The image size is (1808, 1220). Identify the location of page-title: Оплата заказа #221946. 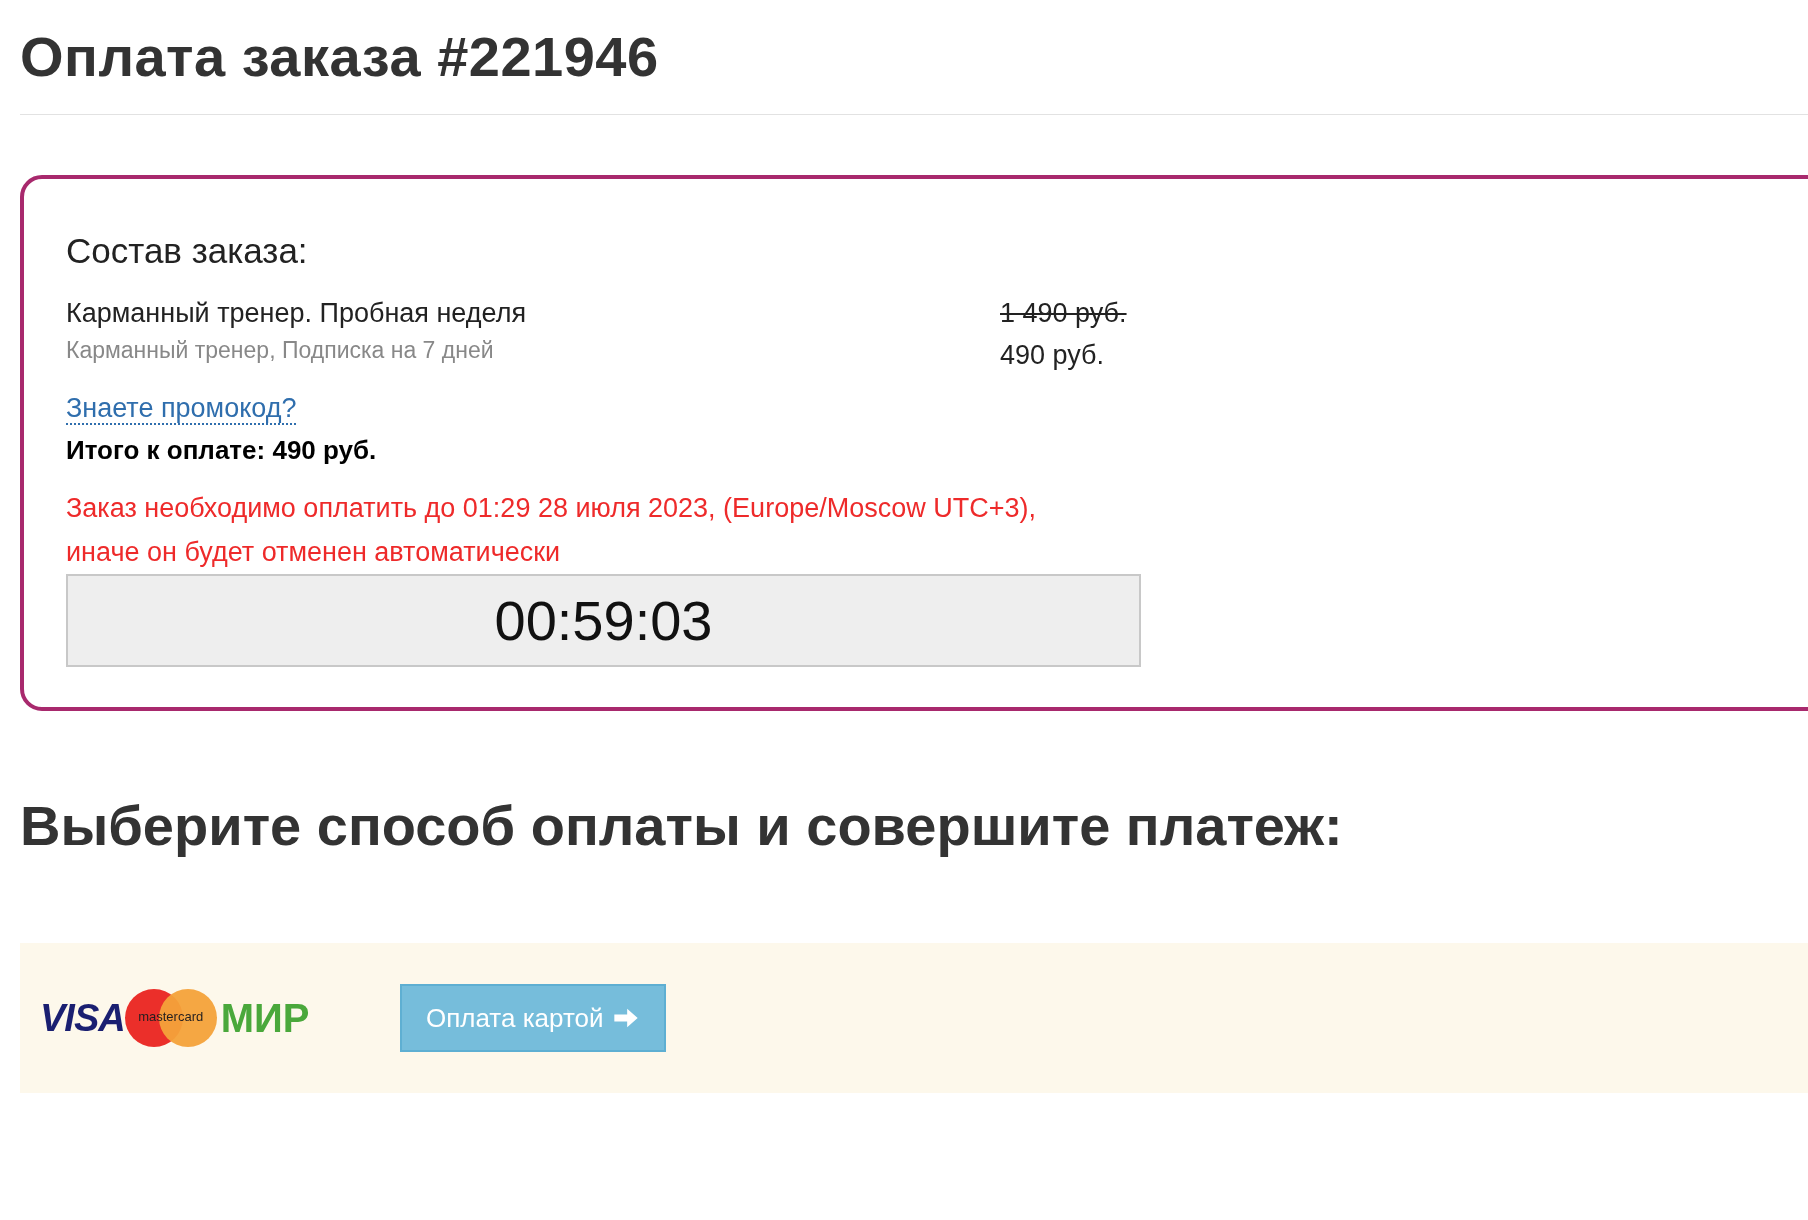
(340, 57).